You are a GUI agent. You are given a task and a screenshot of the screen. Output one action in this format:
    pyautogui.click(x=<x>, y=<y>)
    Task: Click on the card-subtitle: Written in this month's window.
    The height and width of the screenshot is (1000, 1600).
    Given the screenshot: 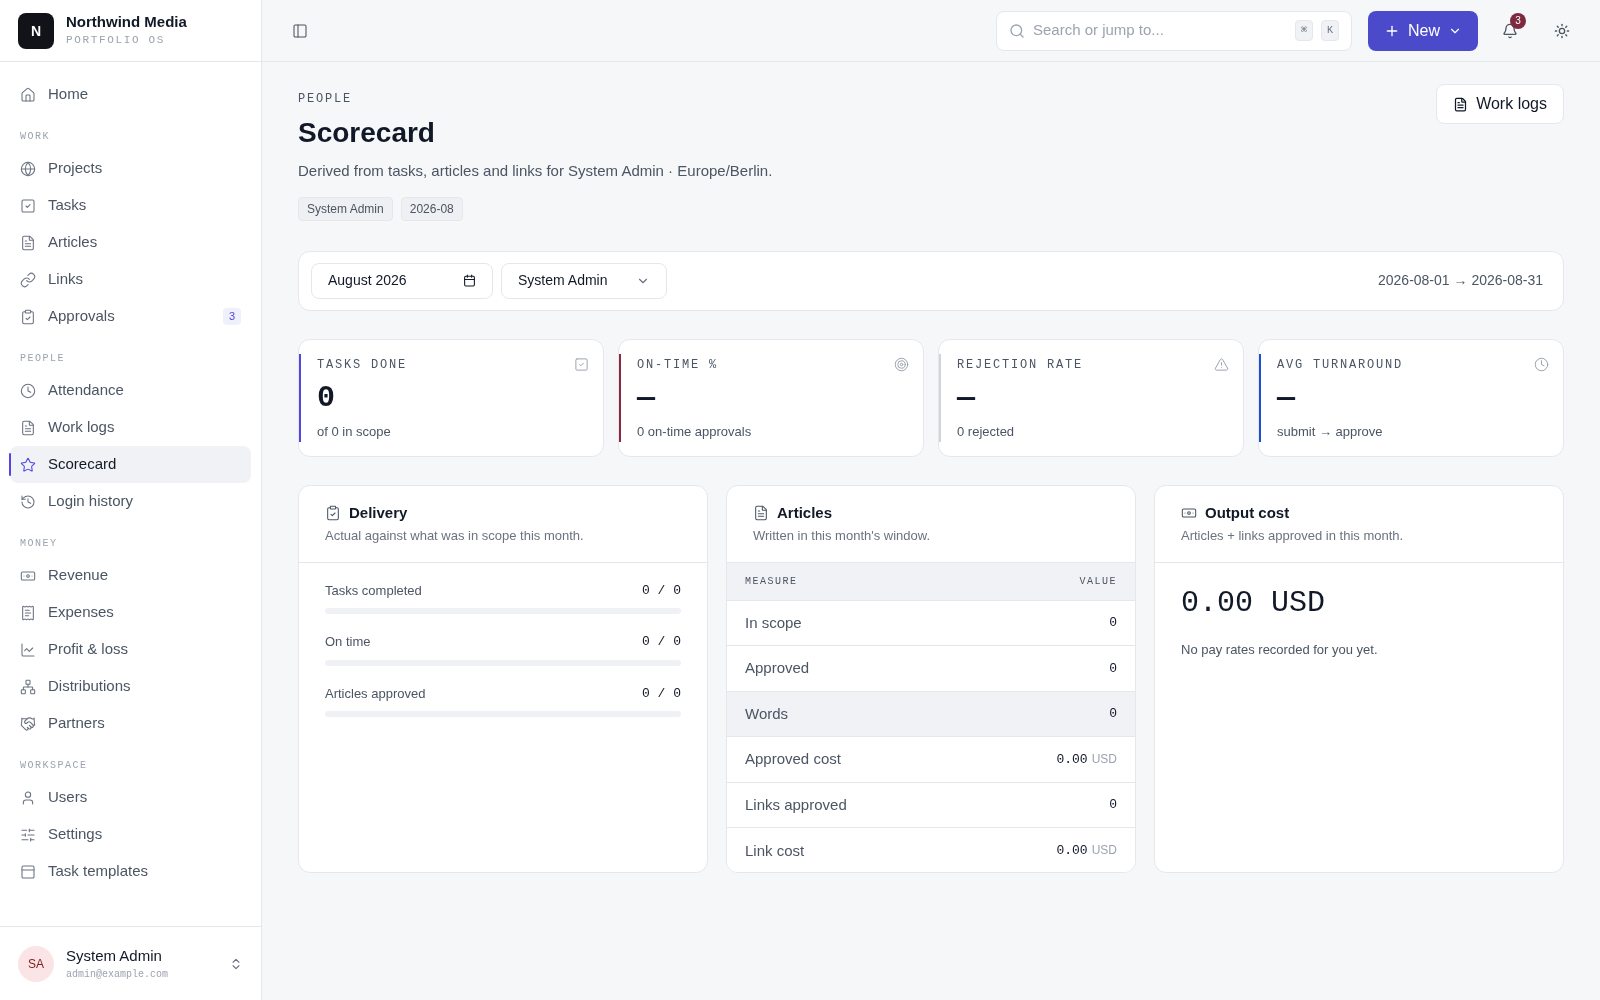 What is the action you would take?
    pyautogui.click(x=842, y=536)
    